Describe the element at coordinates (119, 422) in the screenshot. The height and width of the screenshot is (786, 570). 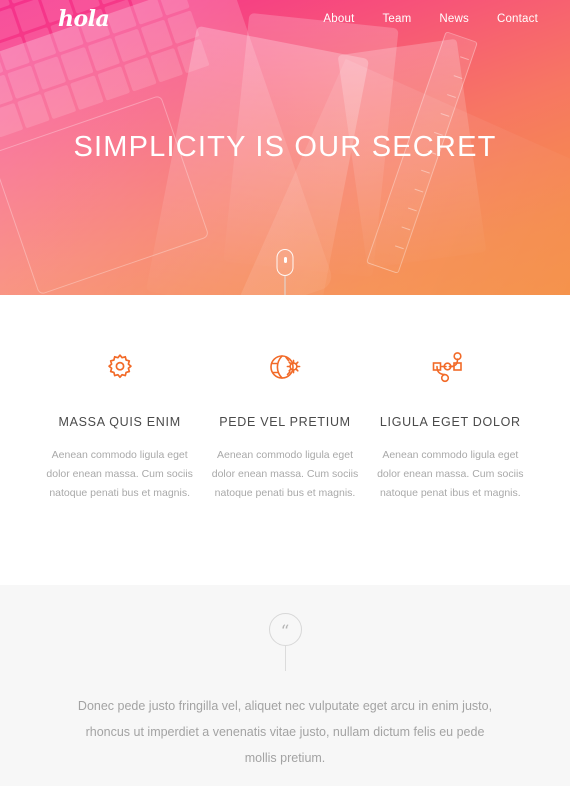
I see `feature-title: MASSA QUIS ENIM` at that location.